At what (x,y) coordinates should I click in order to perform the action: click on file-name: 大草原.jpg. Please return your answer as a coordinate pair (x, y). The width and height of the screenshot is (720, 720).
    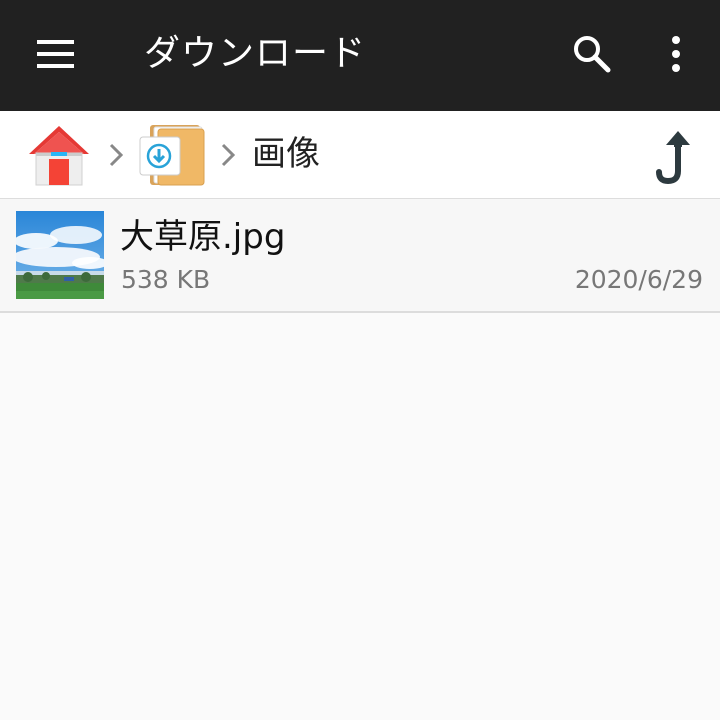
    Looking at the image, I should click on (203, 237).